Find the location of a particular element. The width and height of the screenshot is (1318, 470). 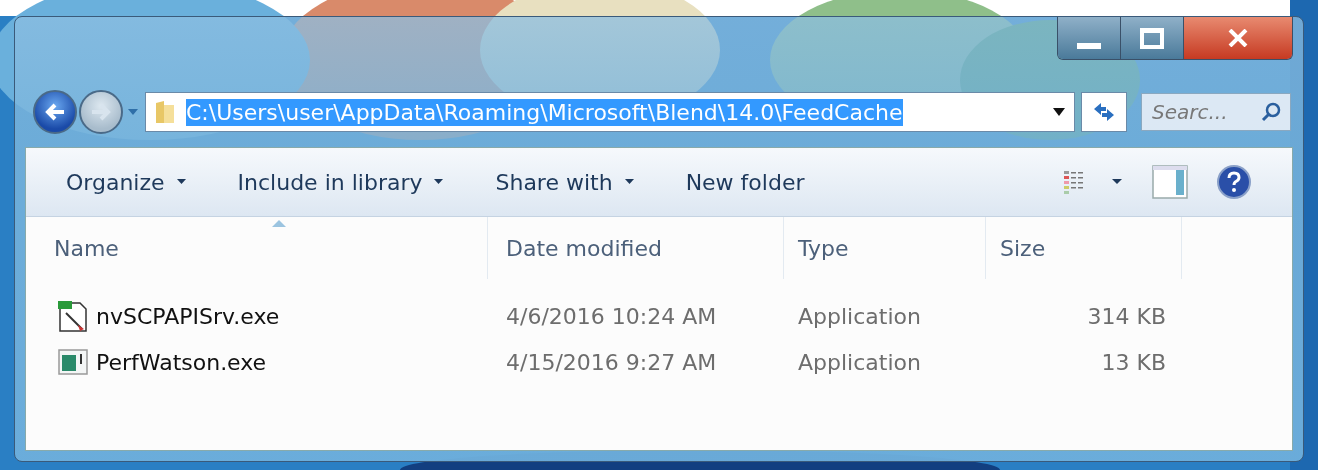

folder-icon is located at coordinates (165, 112).